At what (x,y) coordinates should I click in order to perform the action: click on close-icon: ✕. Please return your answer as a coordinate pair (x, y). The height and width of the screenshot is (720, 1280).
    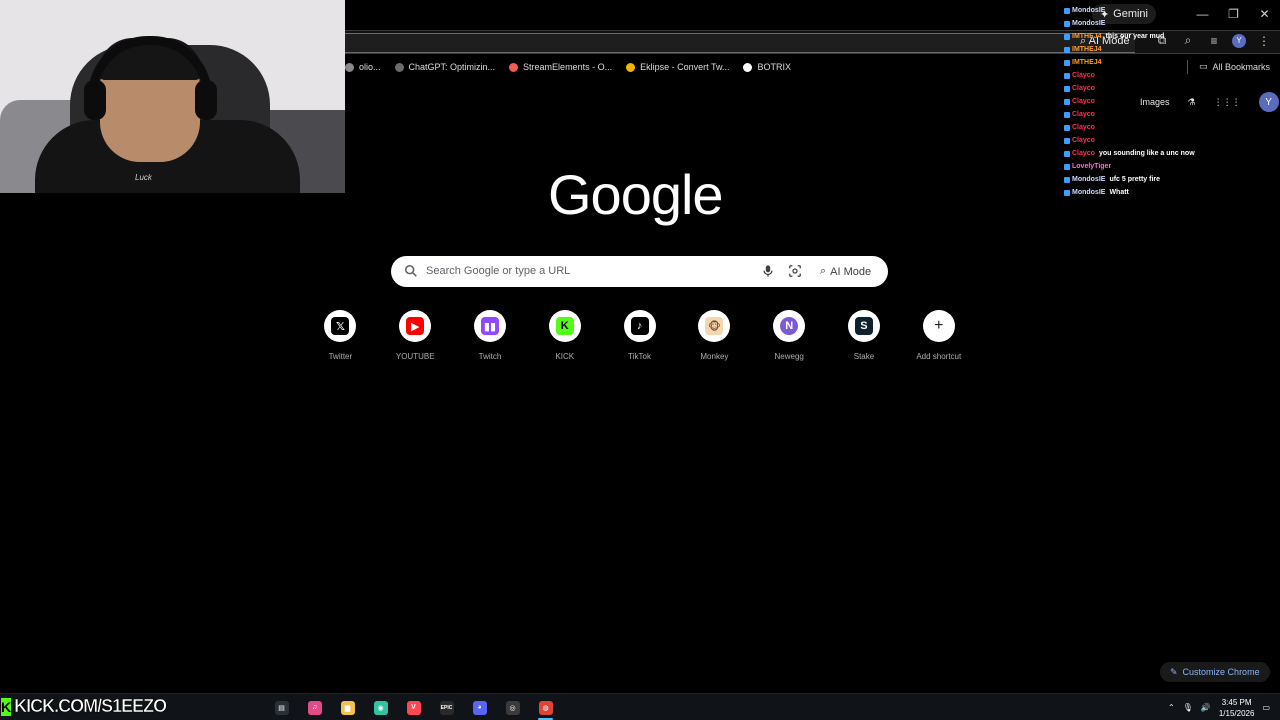
    Looking at the image, I should click on (1264, 14).